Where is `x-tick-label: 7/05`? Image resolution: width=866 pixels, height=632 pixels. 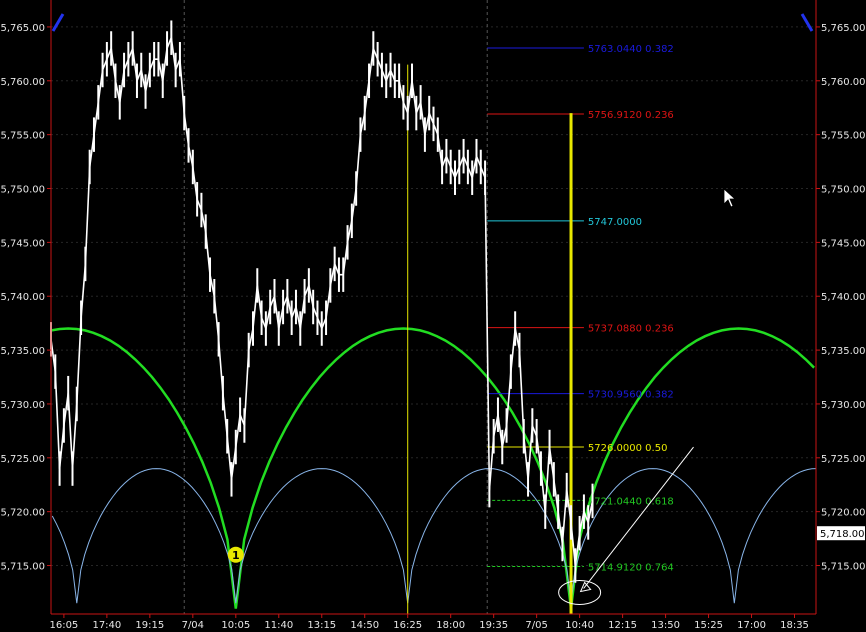 x-tick-label: 7/05 is located at coordinates (536, 625).